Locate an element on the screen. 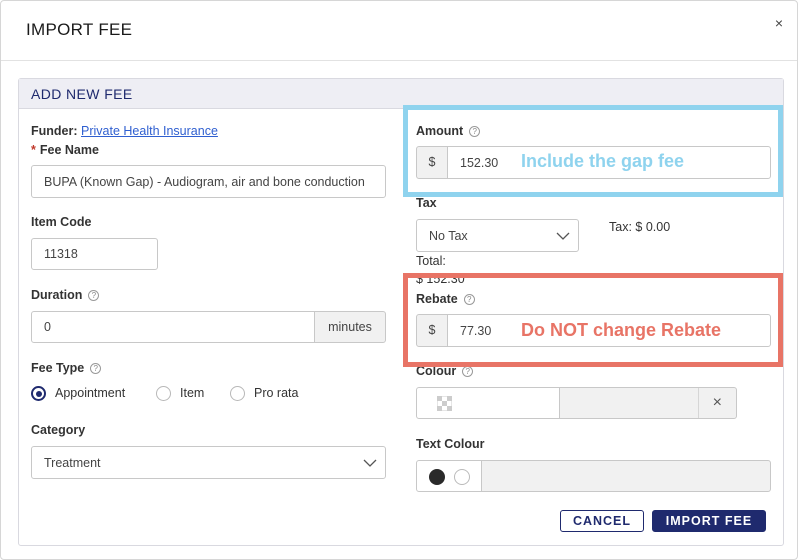 The height and width of the screenshot is (560, 798). fee-type-label-row: Fee Type? is located at coordinates (66, 368).